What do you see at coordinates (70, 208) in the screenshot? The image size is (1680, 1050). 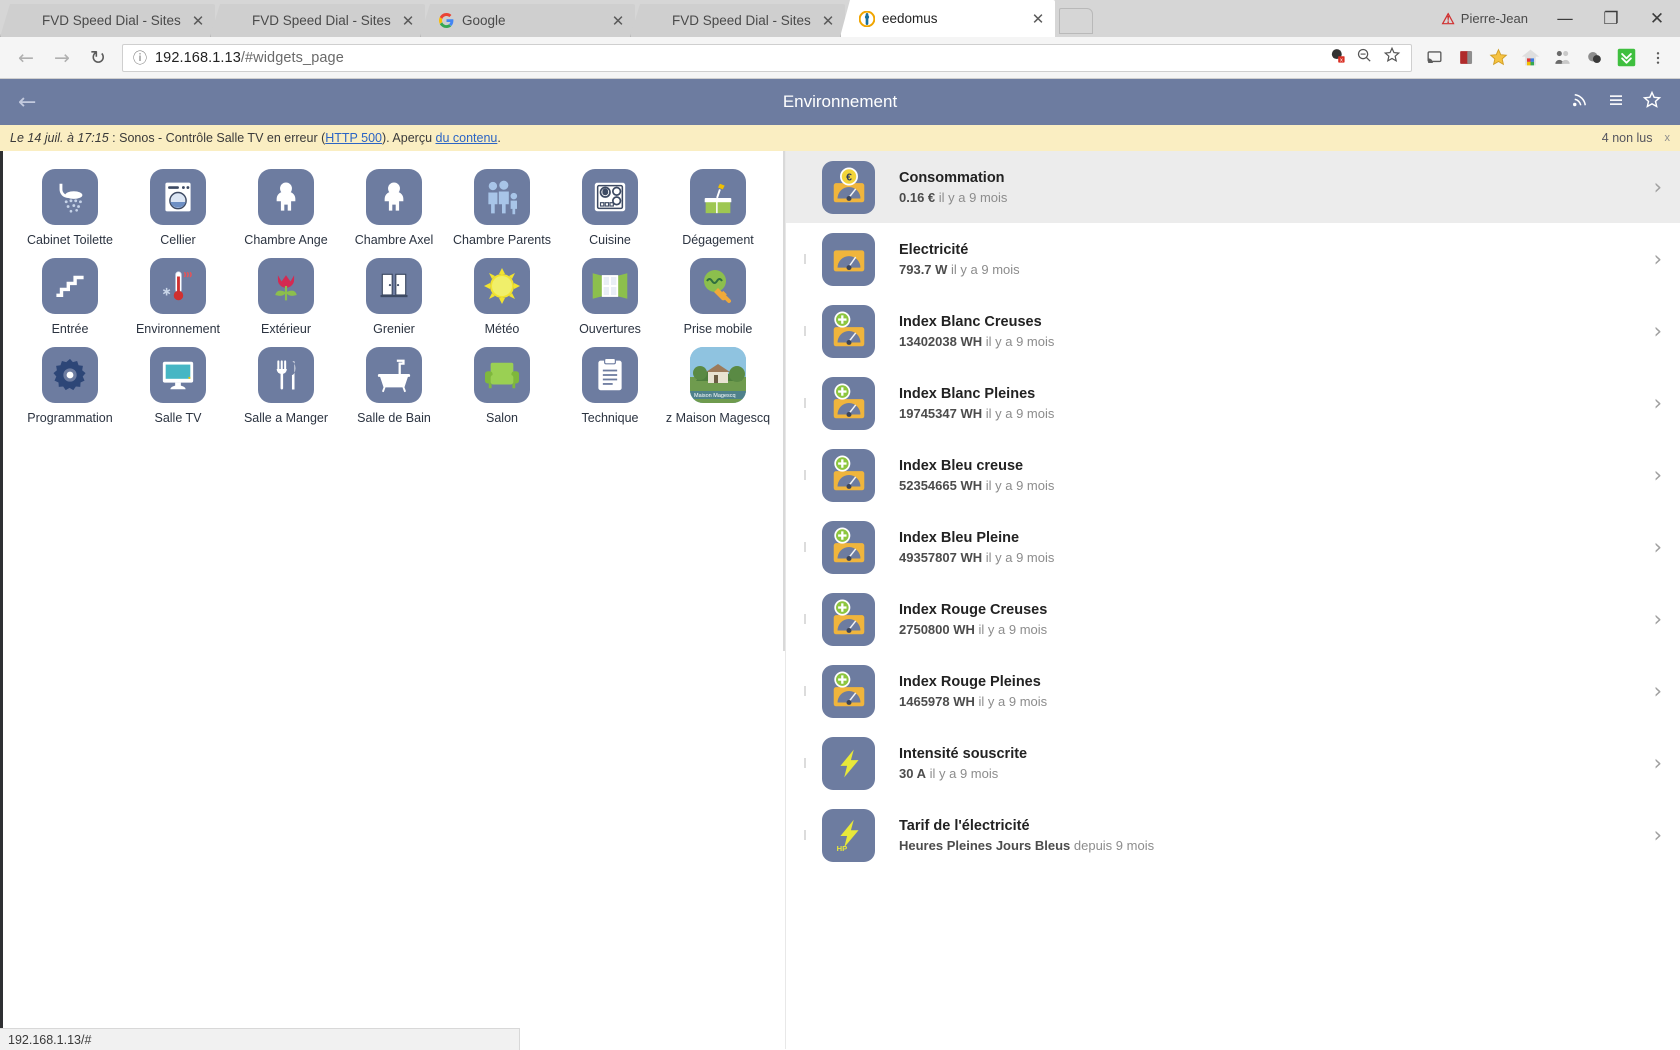 I see `tile-cabinet-toilette: Cabinet Toilette` at bounding box center [70, 208].